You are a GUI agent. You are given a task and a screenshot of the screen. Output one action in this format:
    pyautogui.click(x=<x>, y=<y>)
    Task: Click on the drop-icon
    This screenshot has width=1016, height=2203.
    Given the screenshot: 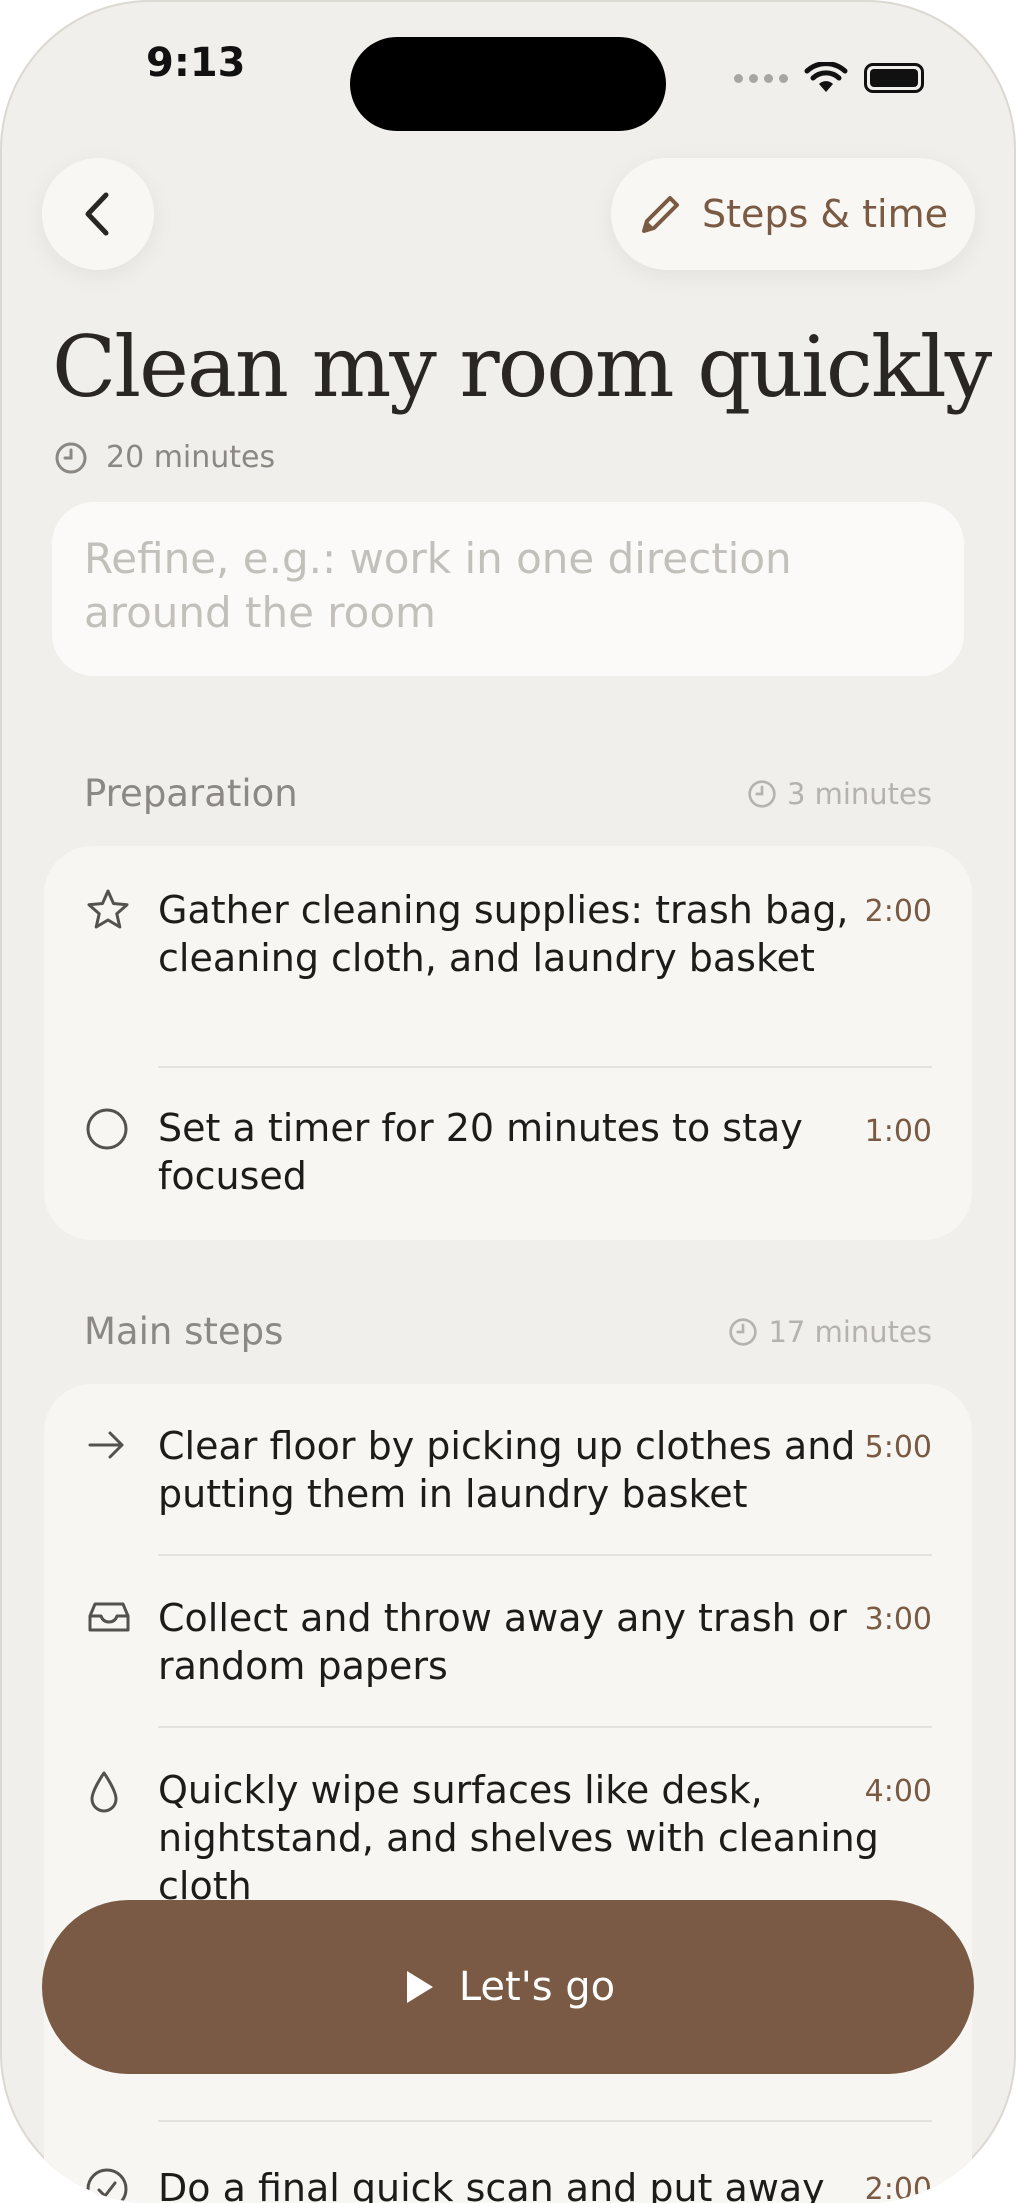 What is the action you would take?
    pyautogui.click(x=104, y=1792)
    